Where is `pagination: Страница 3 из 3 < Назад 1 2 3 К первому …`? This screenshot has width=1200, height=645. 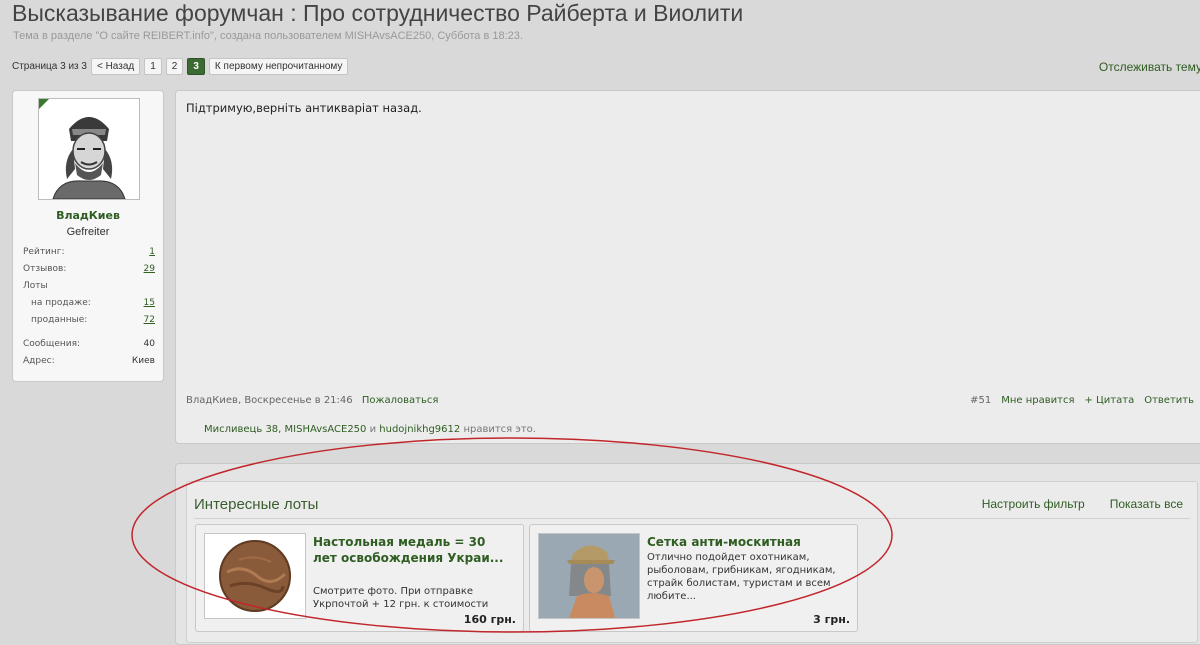
pagination: Страница 3 из 3 < Назад 1 2 3 К первому … is located at coordinates (180, 66).